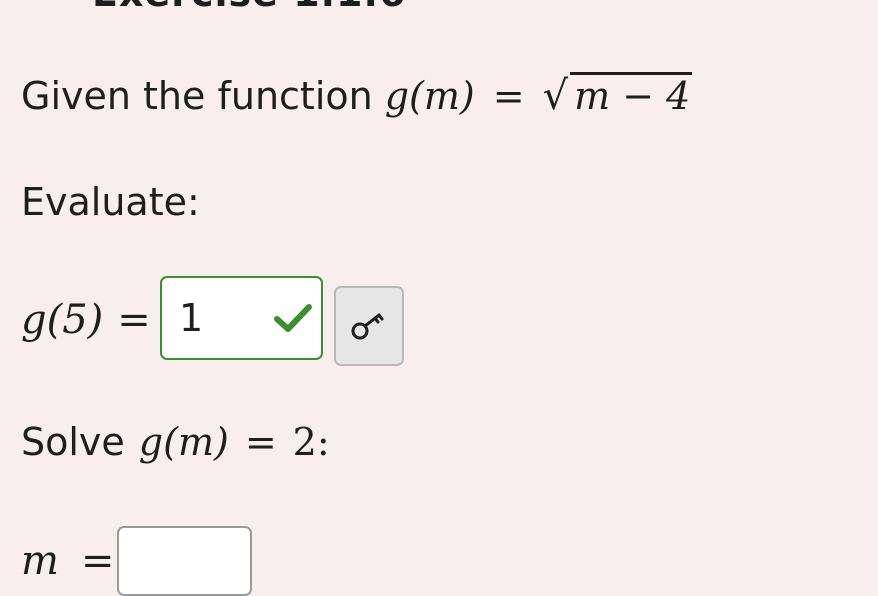  I want to click on key-icon, so click(367, 326).